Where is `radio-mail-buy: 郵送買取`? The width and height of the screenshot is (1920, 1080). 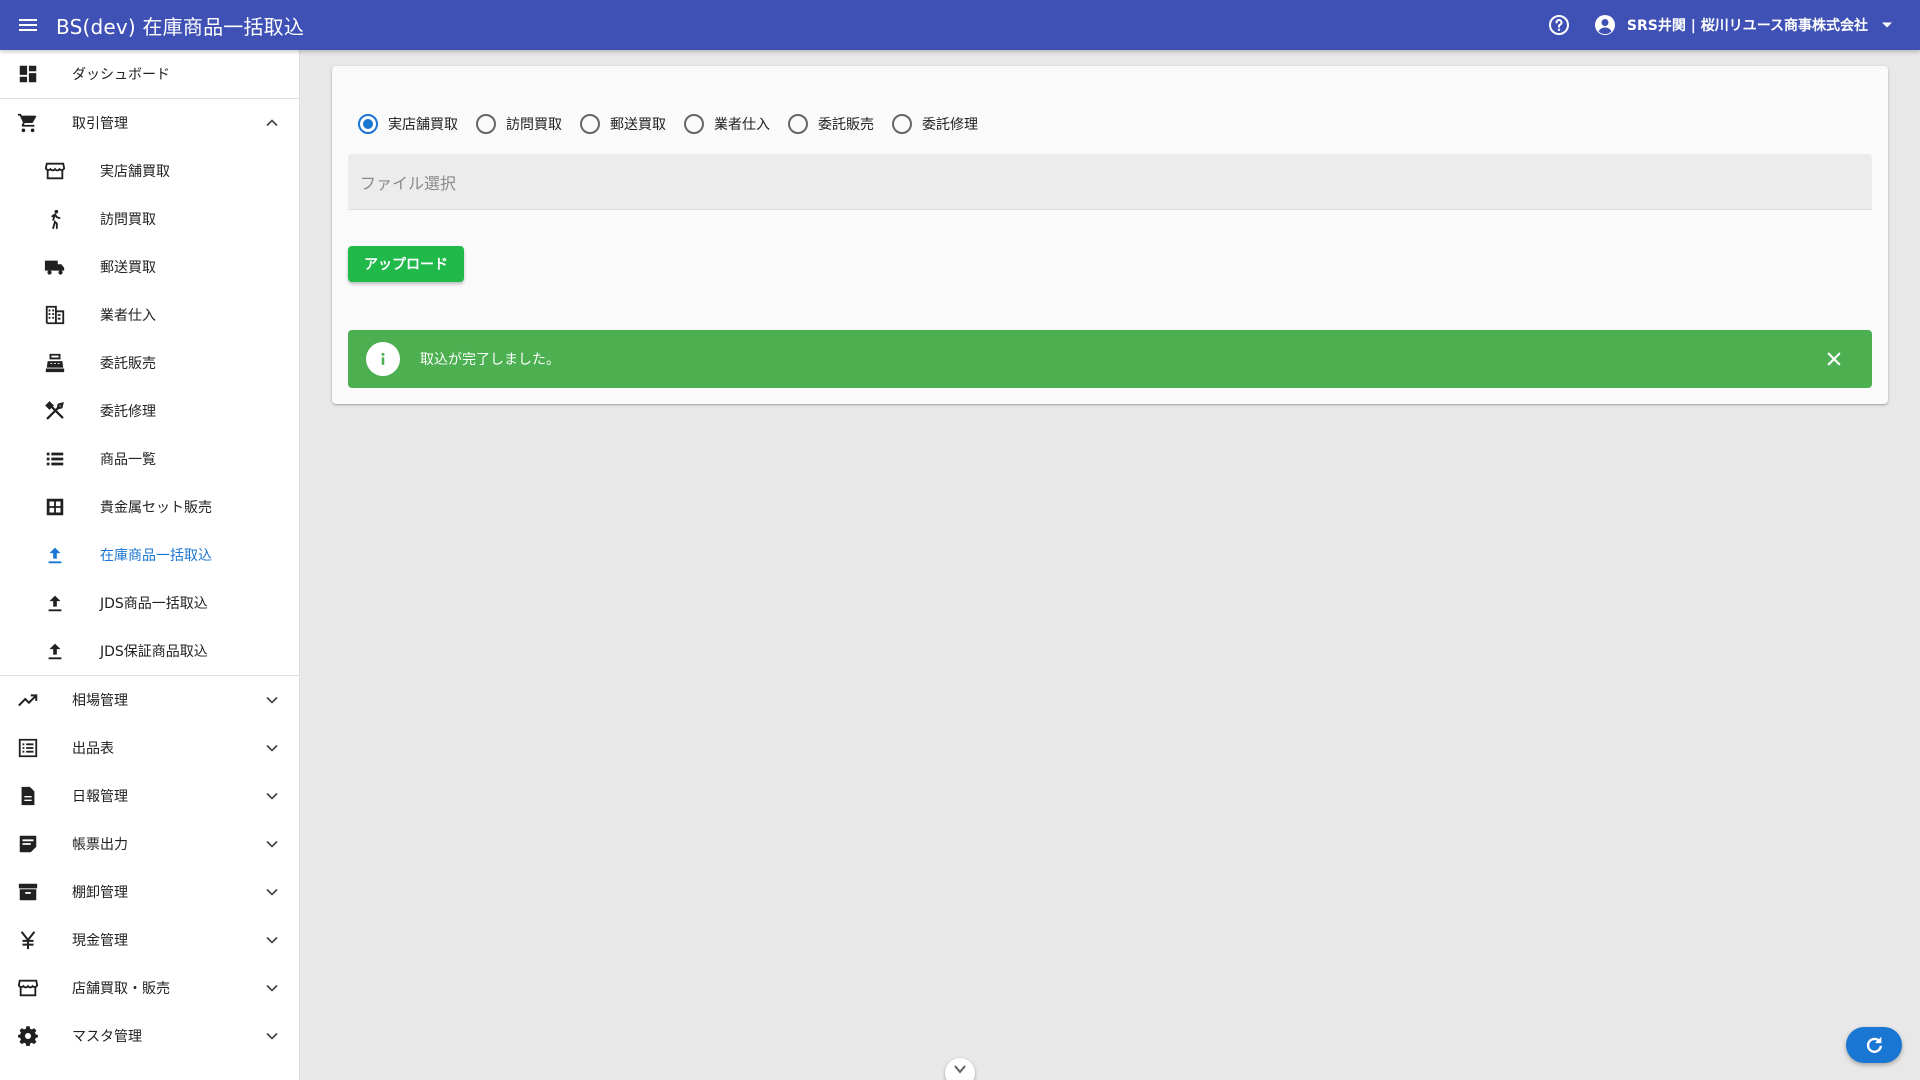 radio-mail-buy: 郵送買取 is located at coordinates (622, 124).